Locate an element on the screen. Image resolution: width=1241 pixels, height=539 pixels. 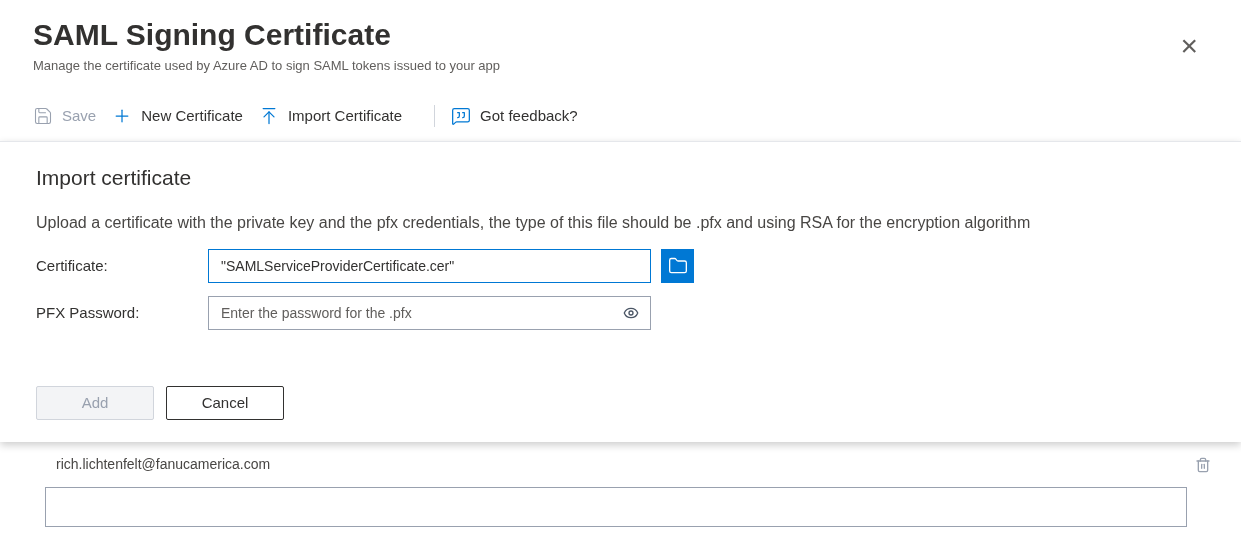
toolbar-button: New Certificate is located at coordinates (177, 115).